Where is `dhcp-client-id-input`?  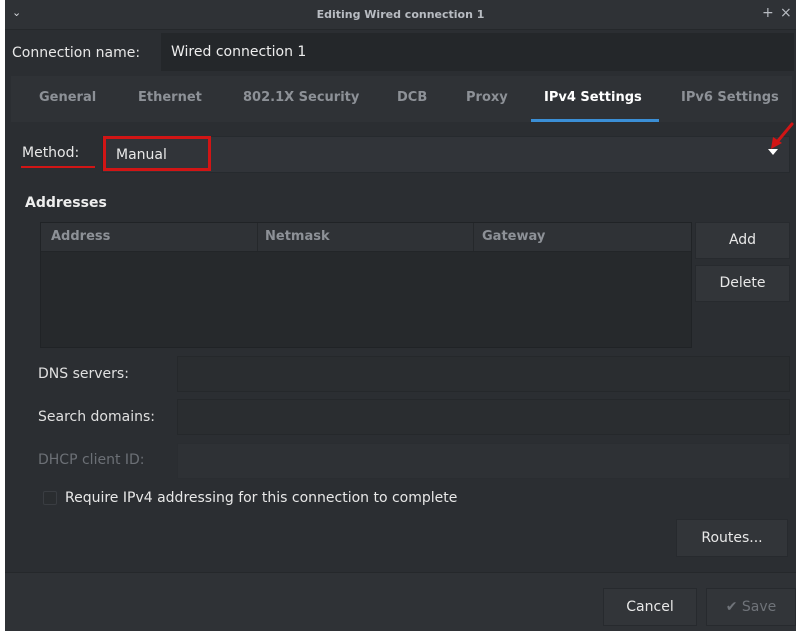 dhcp-client-id-input is located at coordinates (483, 461).